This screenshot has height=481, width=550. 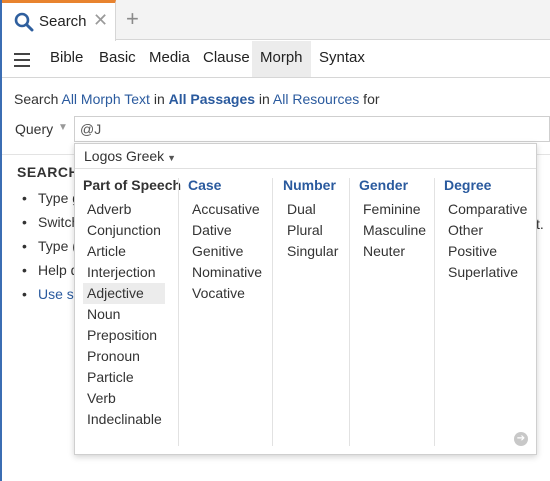 What do you see at coordinates (392, 209) in the screenshot?
I see `morph-option-feminine: Feminine` at bounding box center [392, 209].